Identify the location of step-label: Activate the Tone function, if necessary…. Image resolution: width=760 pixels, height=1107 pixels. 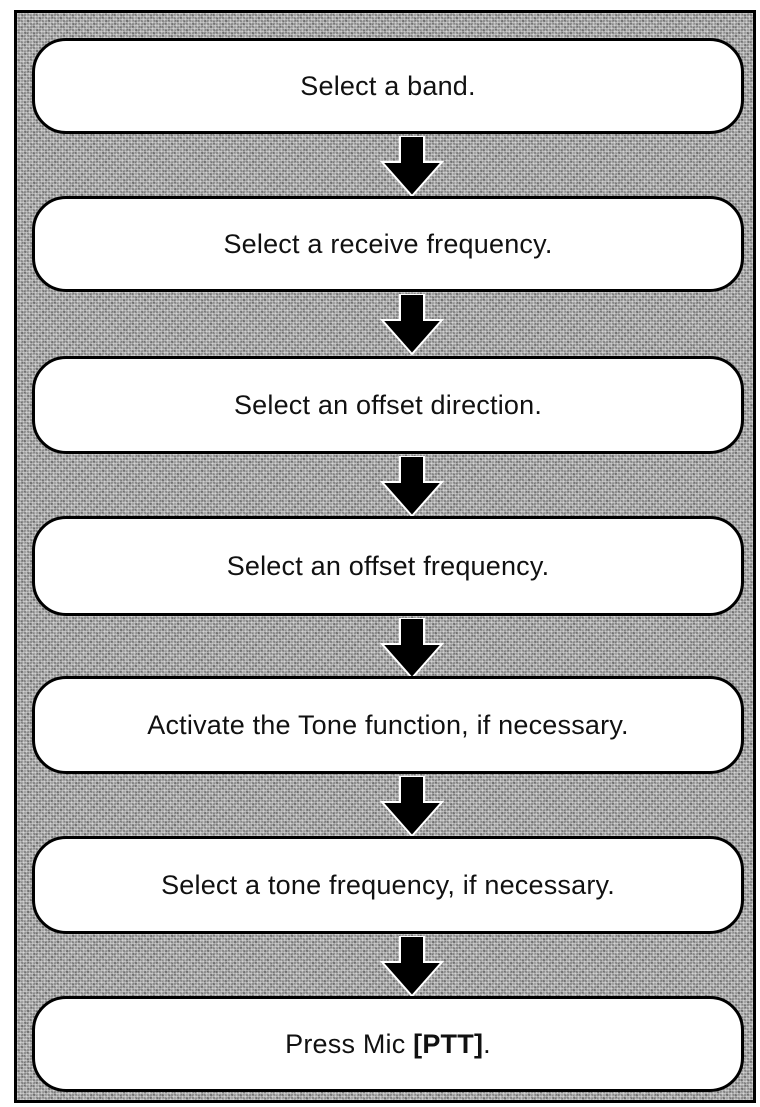
(388, 724).